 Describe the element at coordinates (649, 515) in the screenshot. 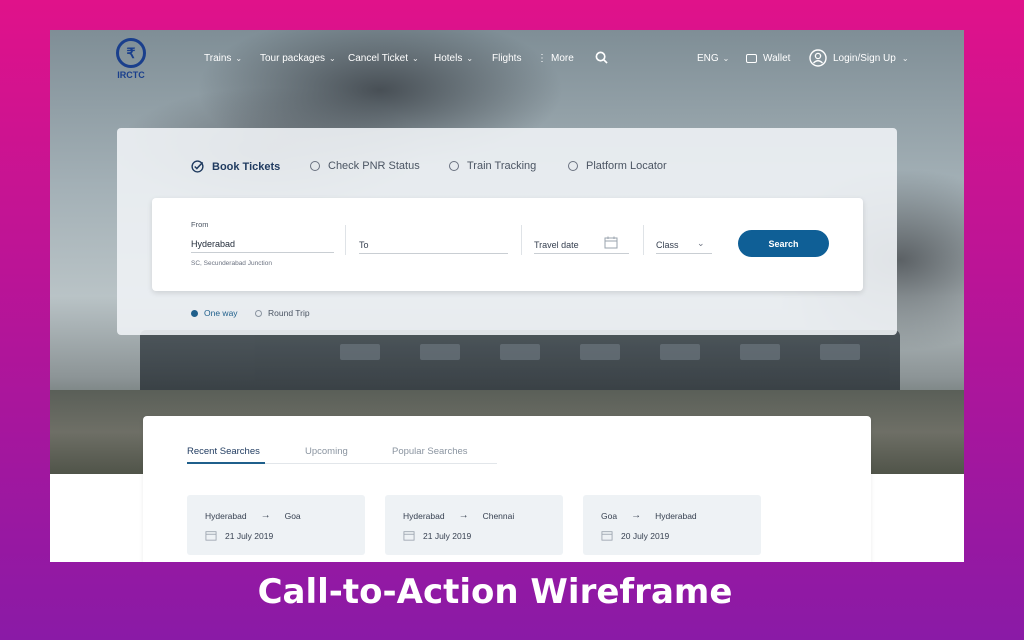

I see `route: Goa → Hyderabad` at that location.